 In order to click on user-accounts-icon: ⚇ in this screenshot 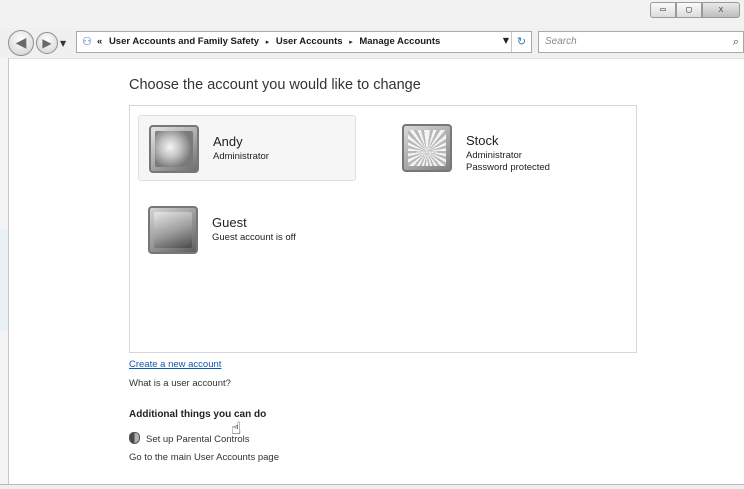, I will do `click(87, 41)`.